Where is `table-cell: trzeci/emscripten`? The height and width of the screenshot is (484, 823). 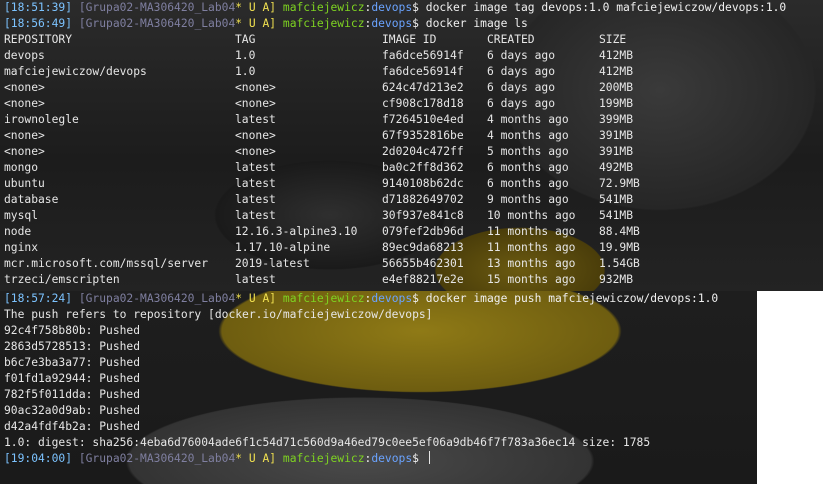 table-cell: trzeci/emscripten is located at coordinates (62, 279).